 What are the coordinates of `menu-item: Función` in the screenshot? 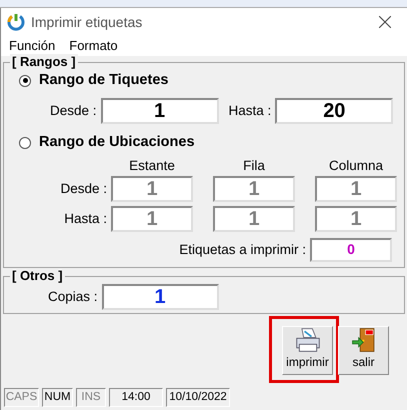 It's located at (32, 46).